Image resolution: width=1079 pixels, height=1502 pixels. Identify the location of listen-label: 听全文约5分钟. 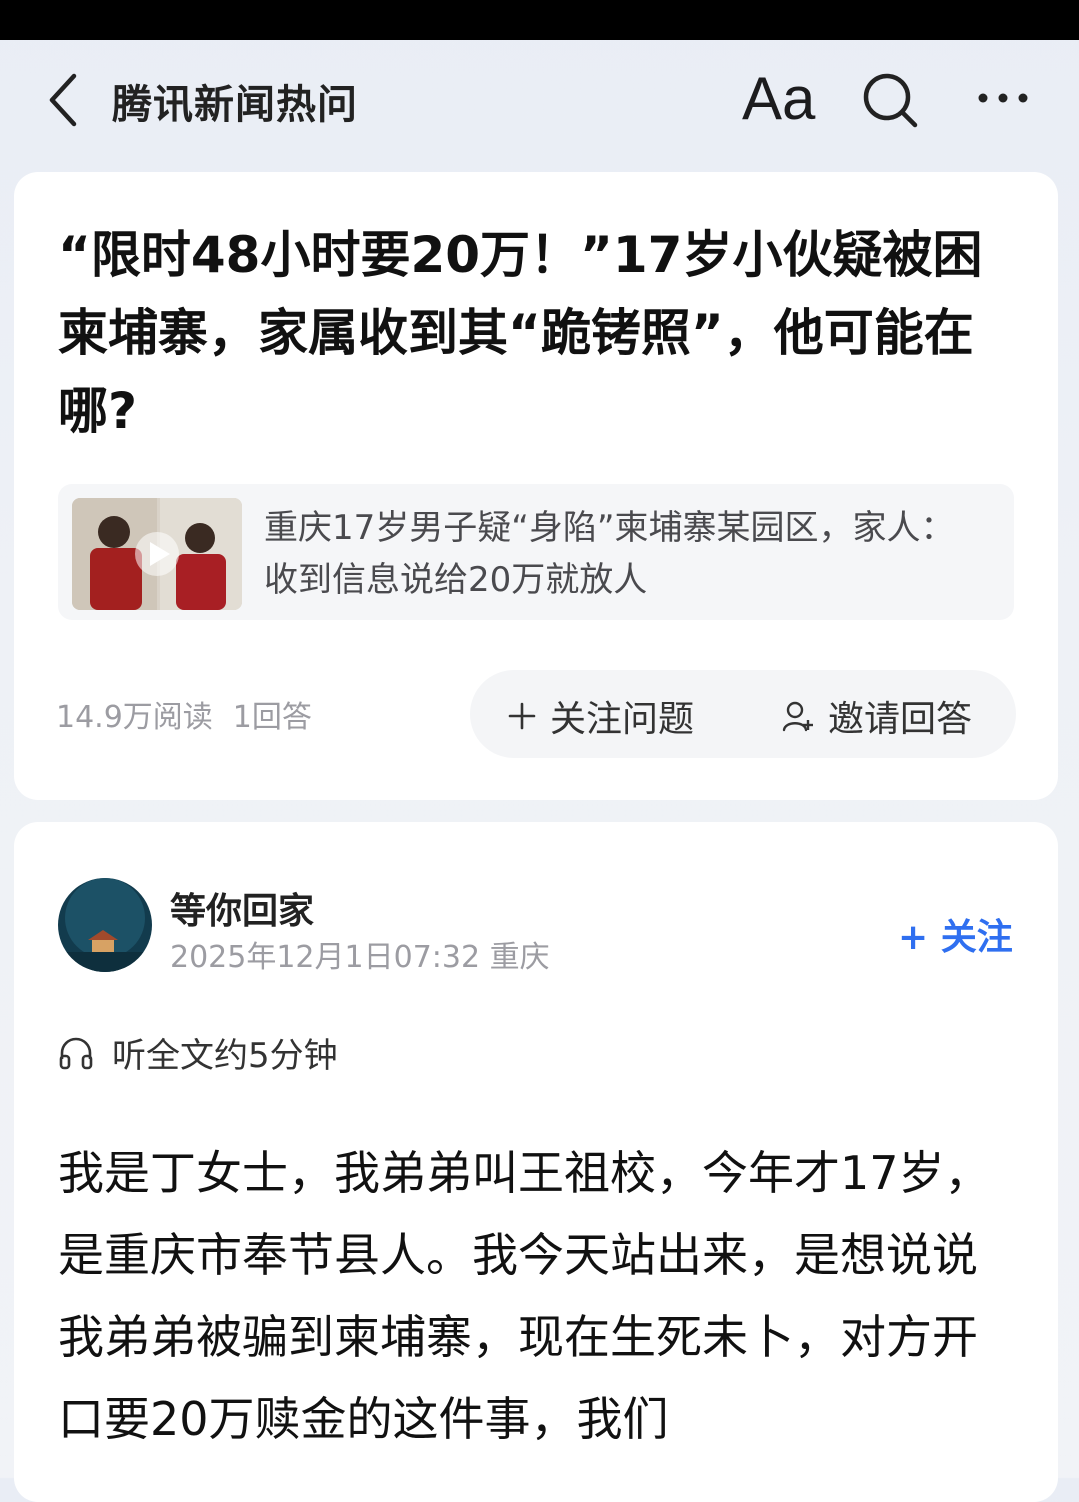
(225, 1056).